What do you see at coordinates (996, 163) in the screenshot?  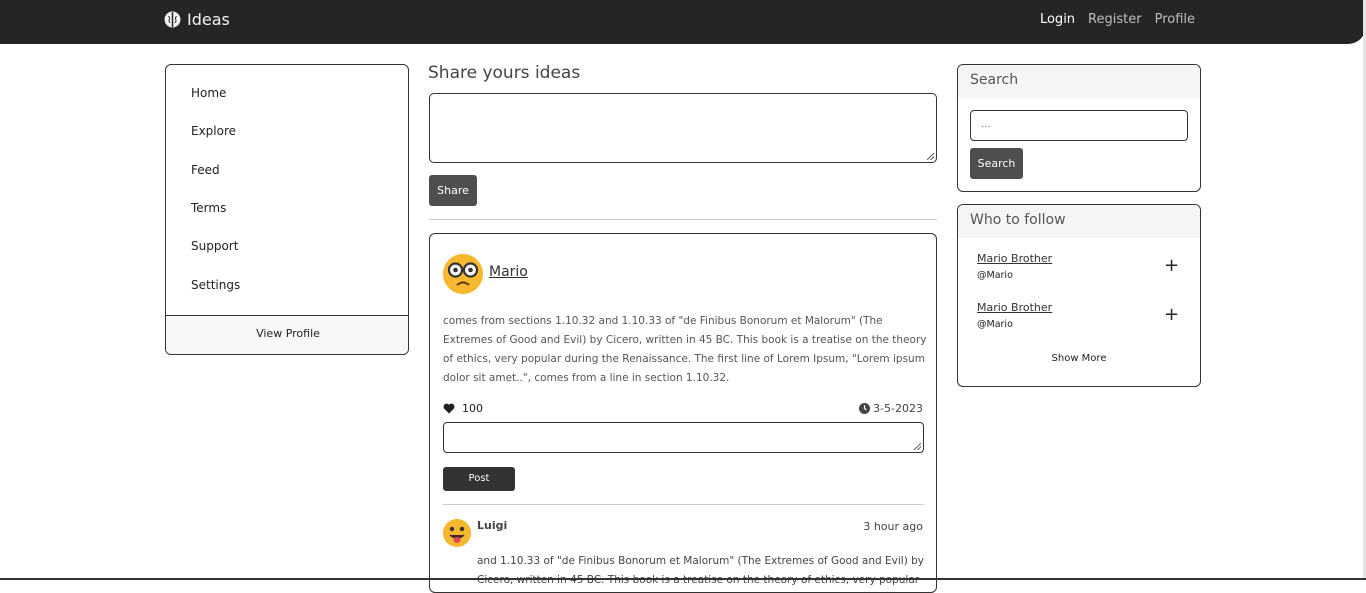 I see `search-button: Search` at bounding box center [996, 163].